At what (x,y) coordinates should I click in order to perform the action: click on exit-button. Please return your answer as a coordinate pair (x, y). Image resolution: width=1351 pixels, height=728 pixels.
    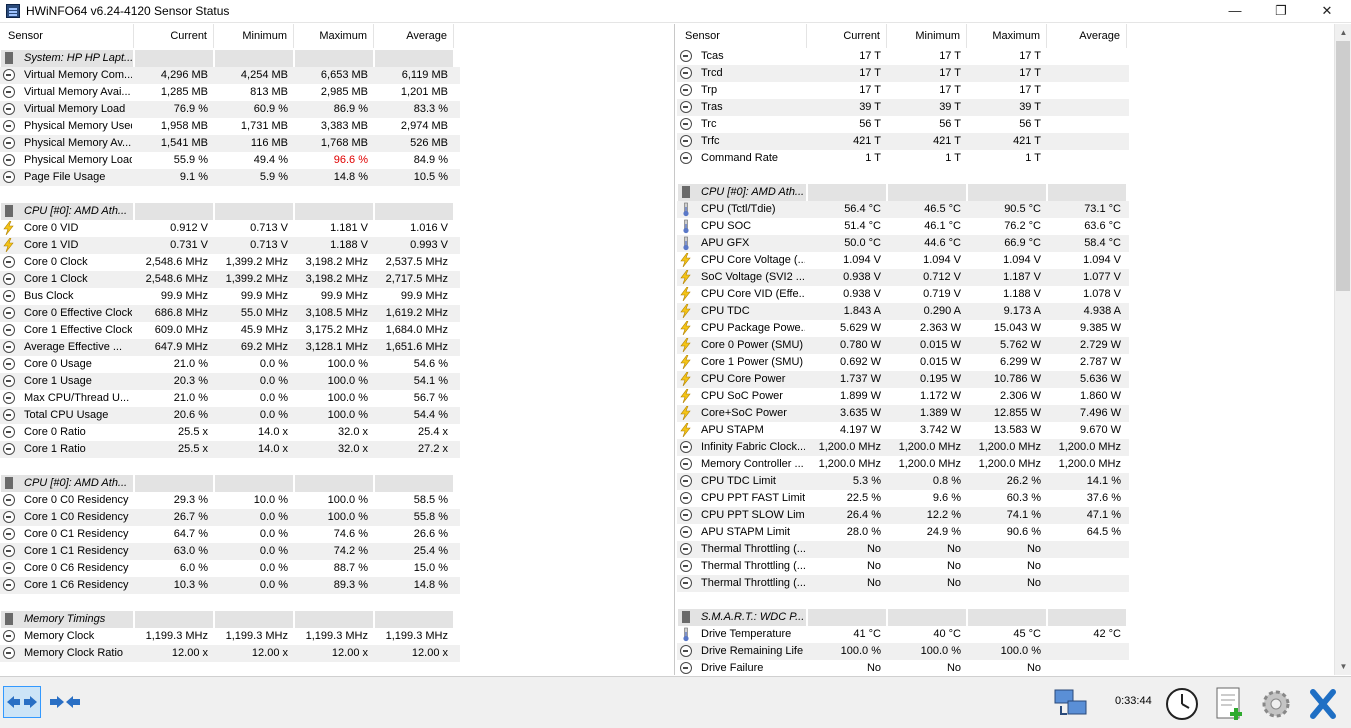
    Looking at the image, I should click on (1322, 703).